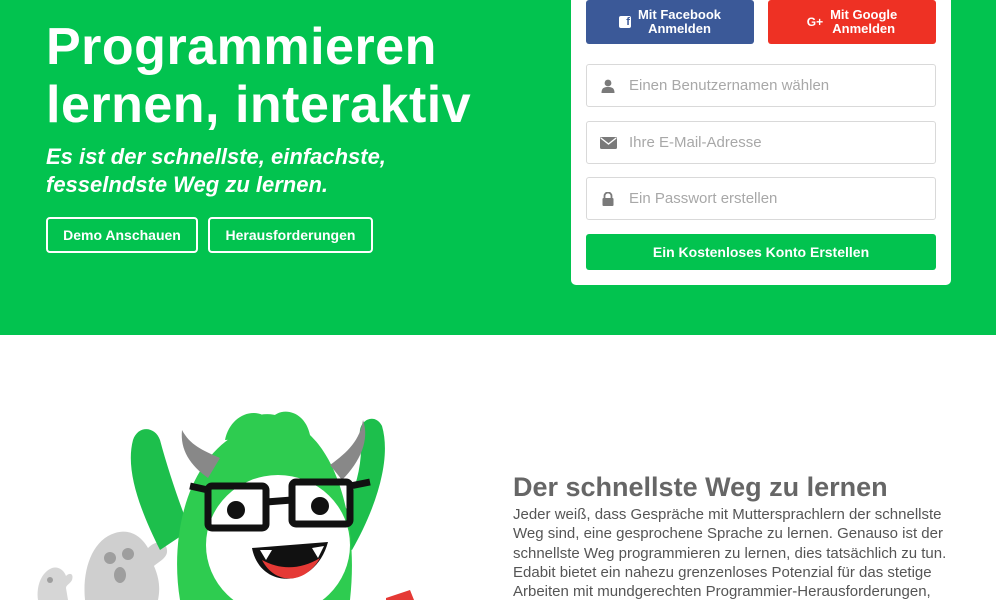  I want to click on challenges-button: Herausforderungen, so click(290, 235).